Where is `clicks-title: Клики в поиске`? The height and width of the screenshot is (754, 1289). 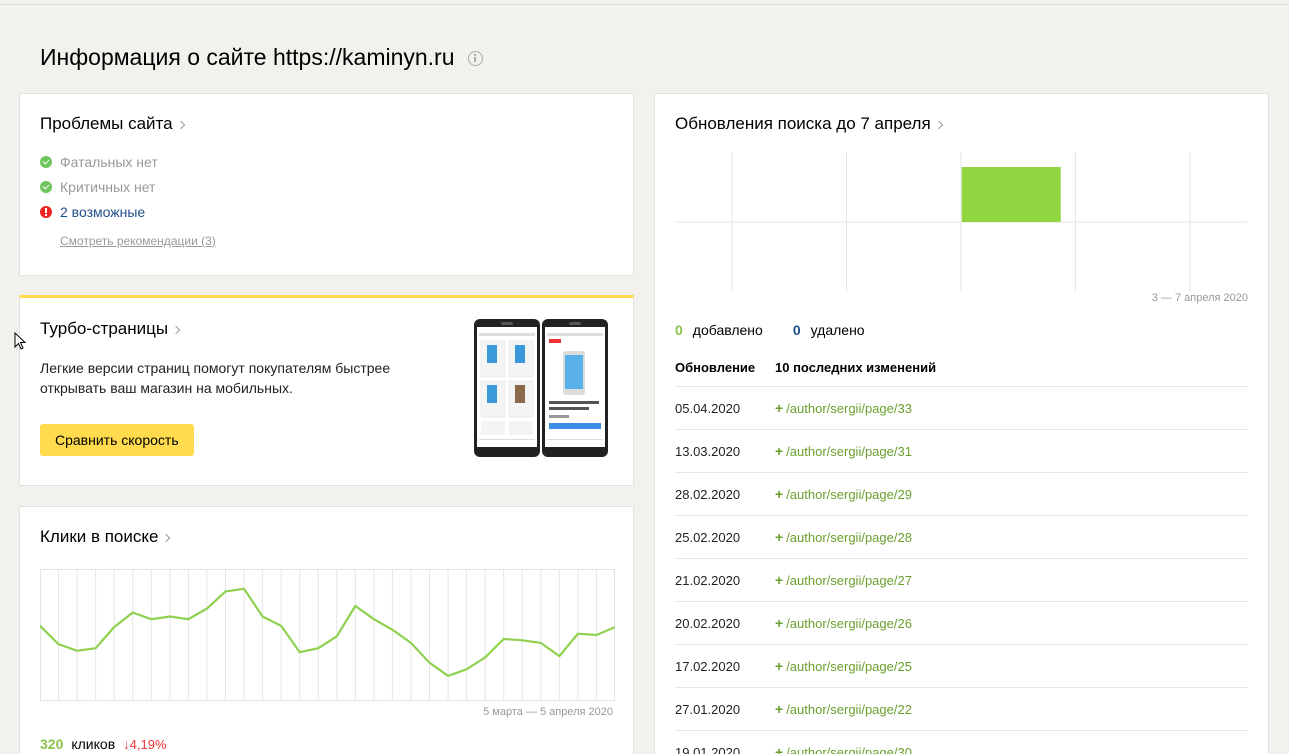 clicks-title: Клики в поиске is located at coordinates (105, 537).